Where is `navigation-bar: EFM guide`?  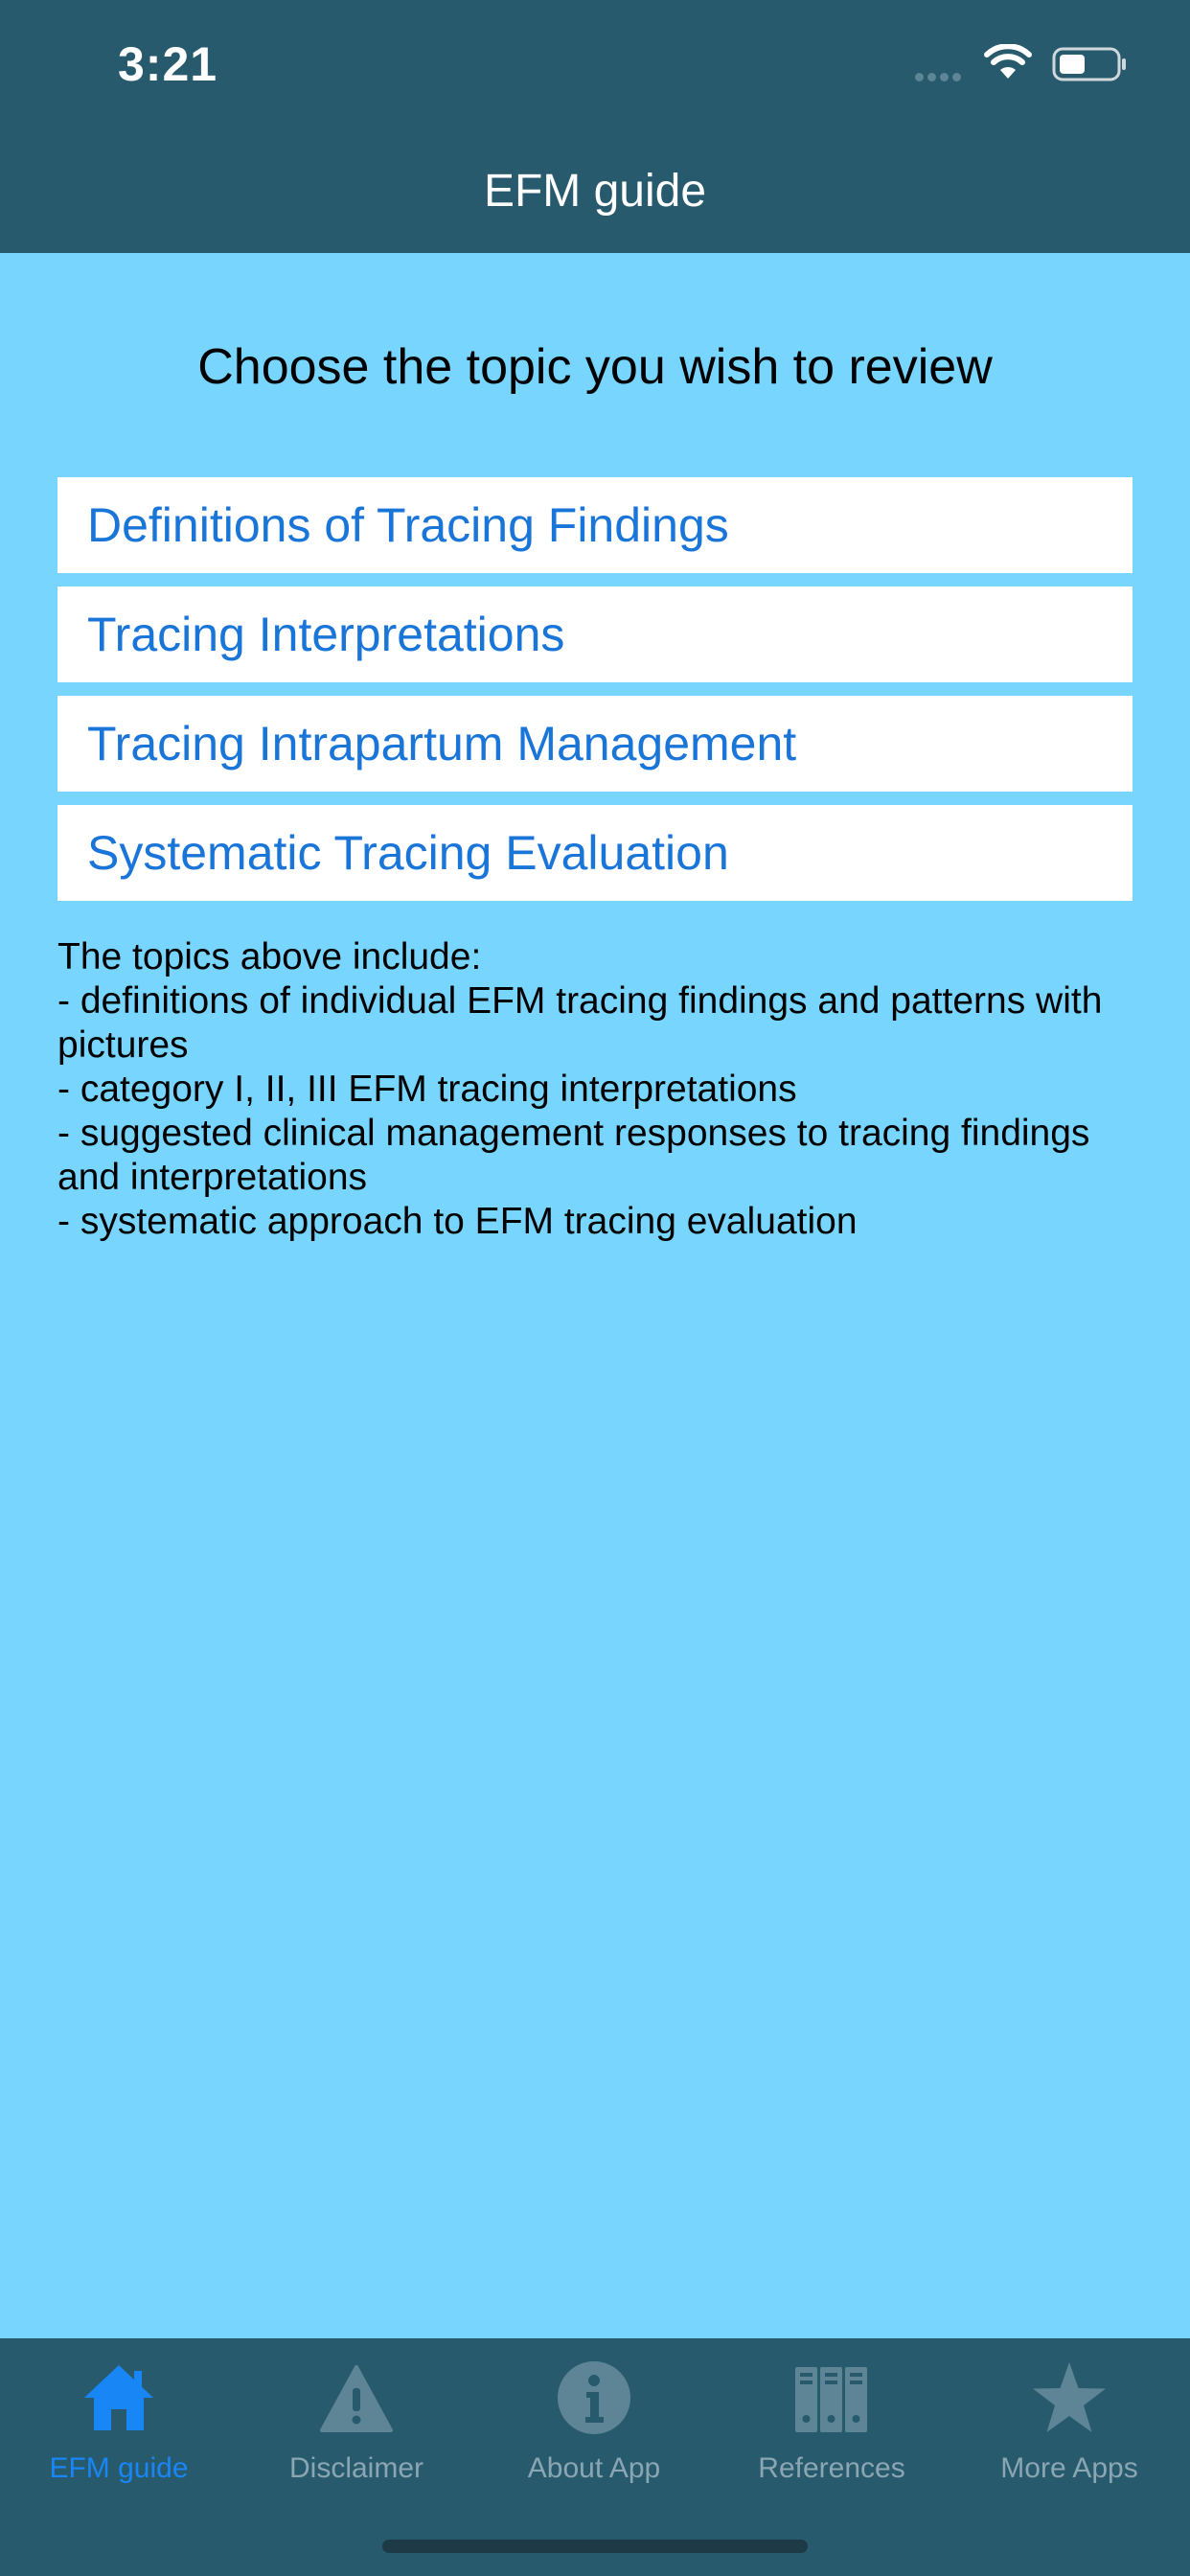
navigation-bar: EFM guide is located at coordinates (595, 193).